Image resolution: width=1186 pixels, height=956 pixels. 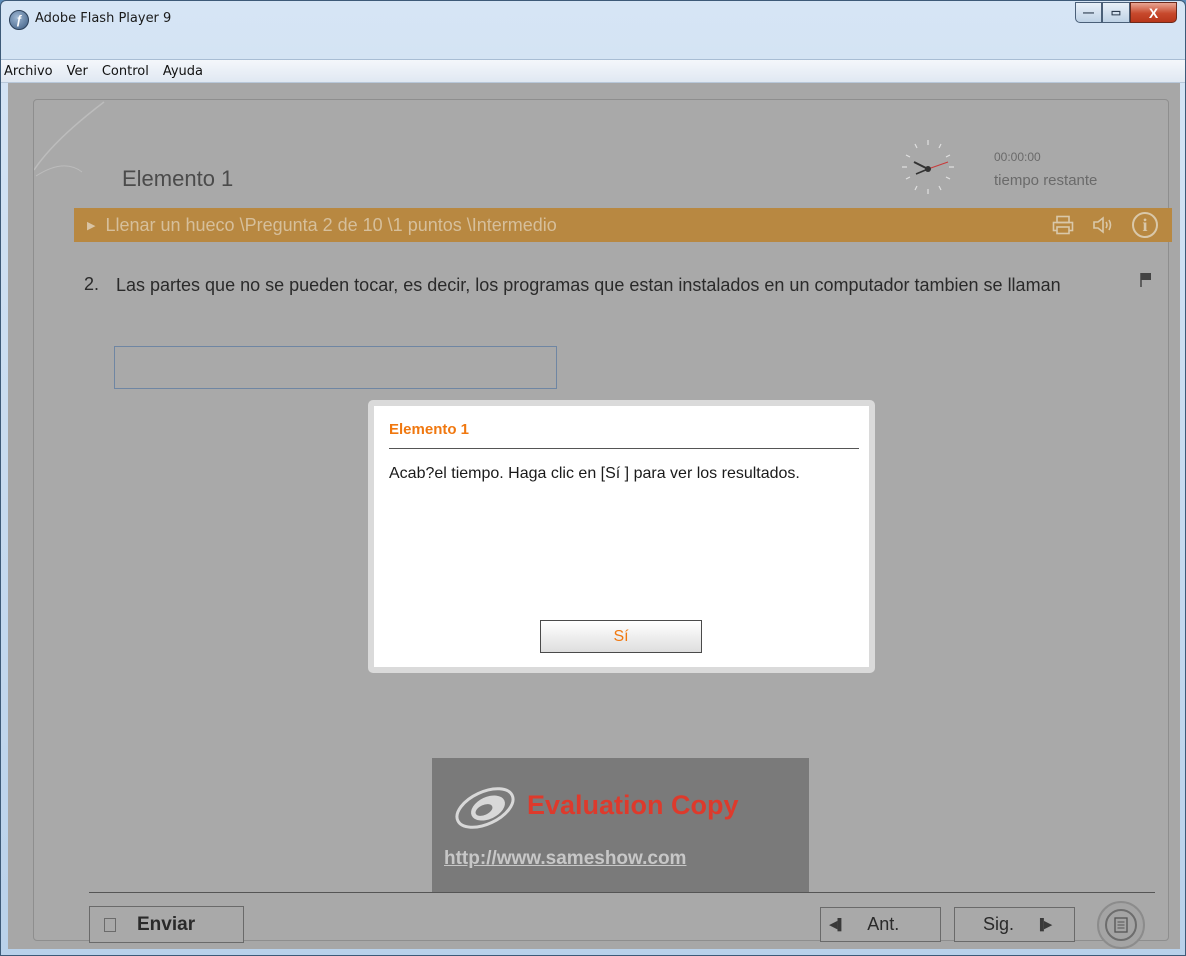 I want to click on sound-icon, so click(x=1103, y=225).